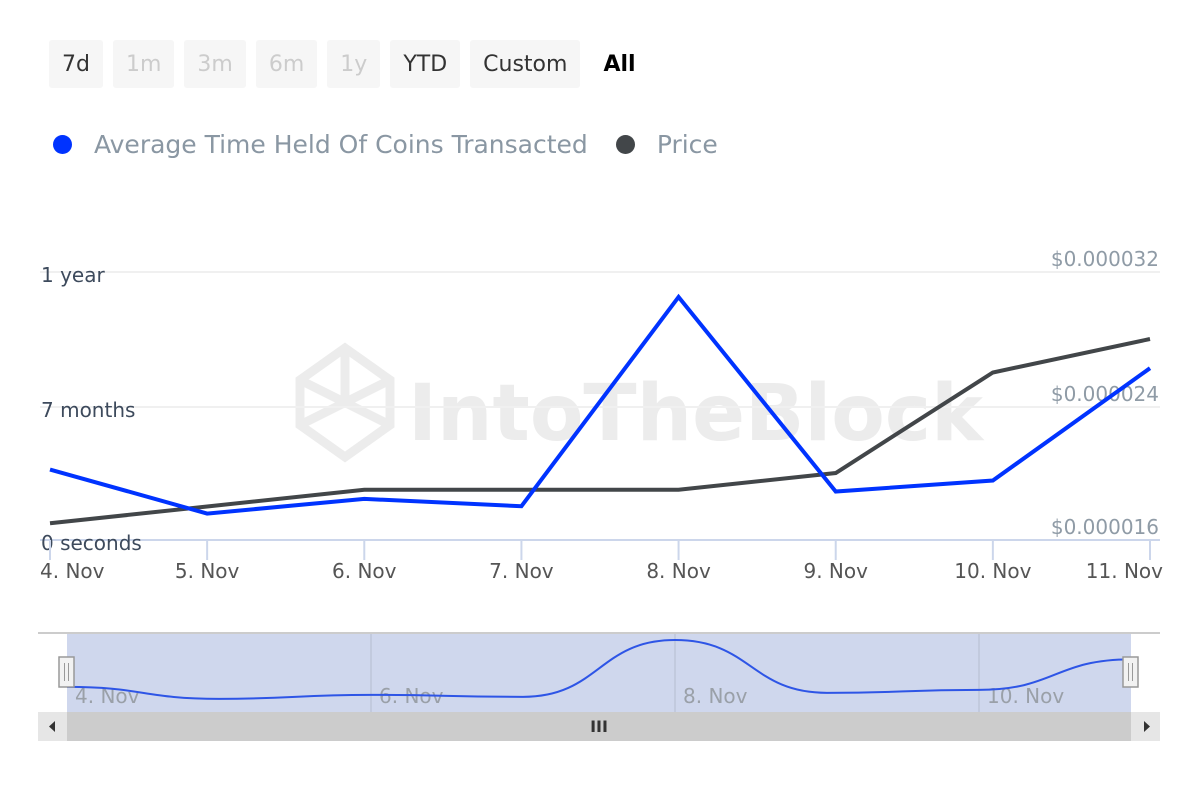 This screenshot has width=1200, height=800. What do you see at coordinates (1025, 696) in the screenshot?
I see `navigator-tick-label: 10. Nov` at bounding box center [1025, 696].